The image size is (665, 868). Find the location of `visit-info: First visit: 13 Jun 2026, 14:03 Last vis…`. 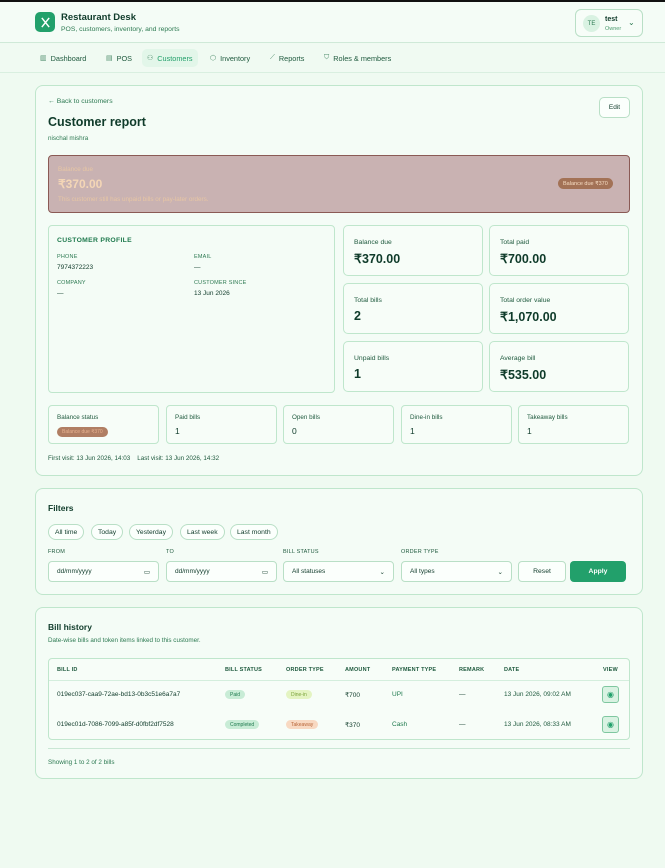

visit-info: First visit: 13 Jun 2026, 14:03 Last vis… is located at coordinates (134, 458).